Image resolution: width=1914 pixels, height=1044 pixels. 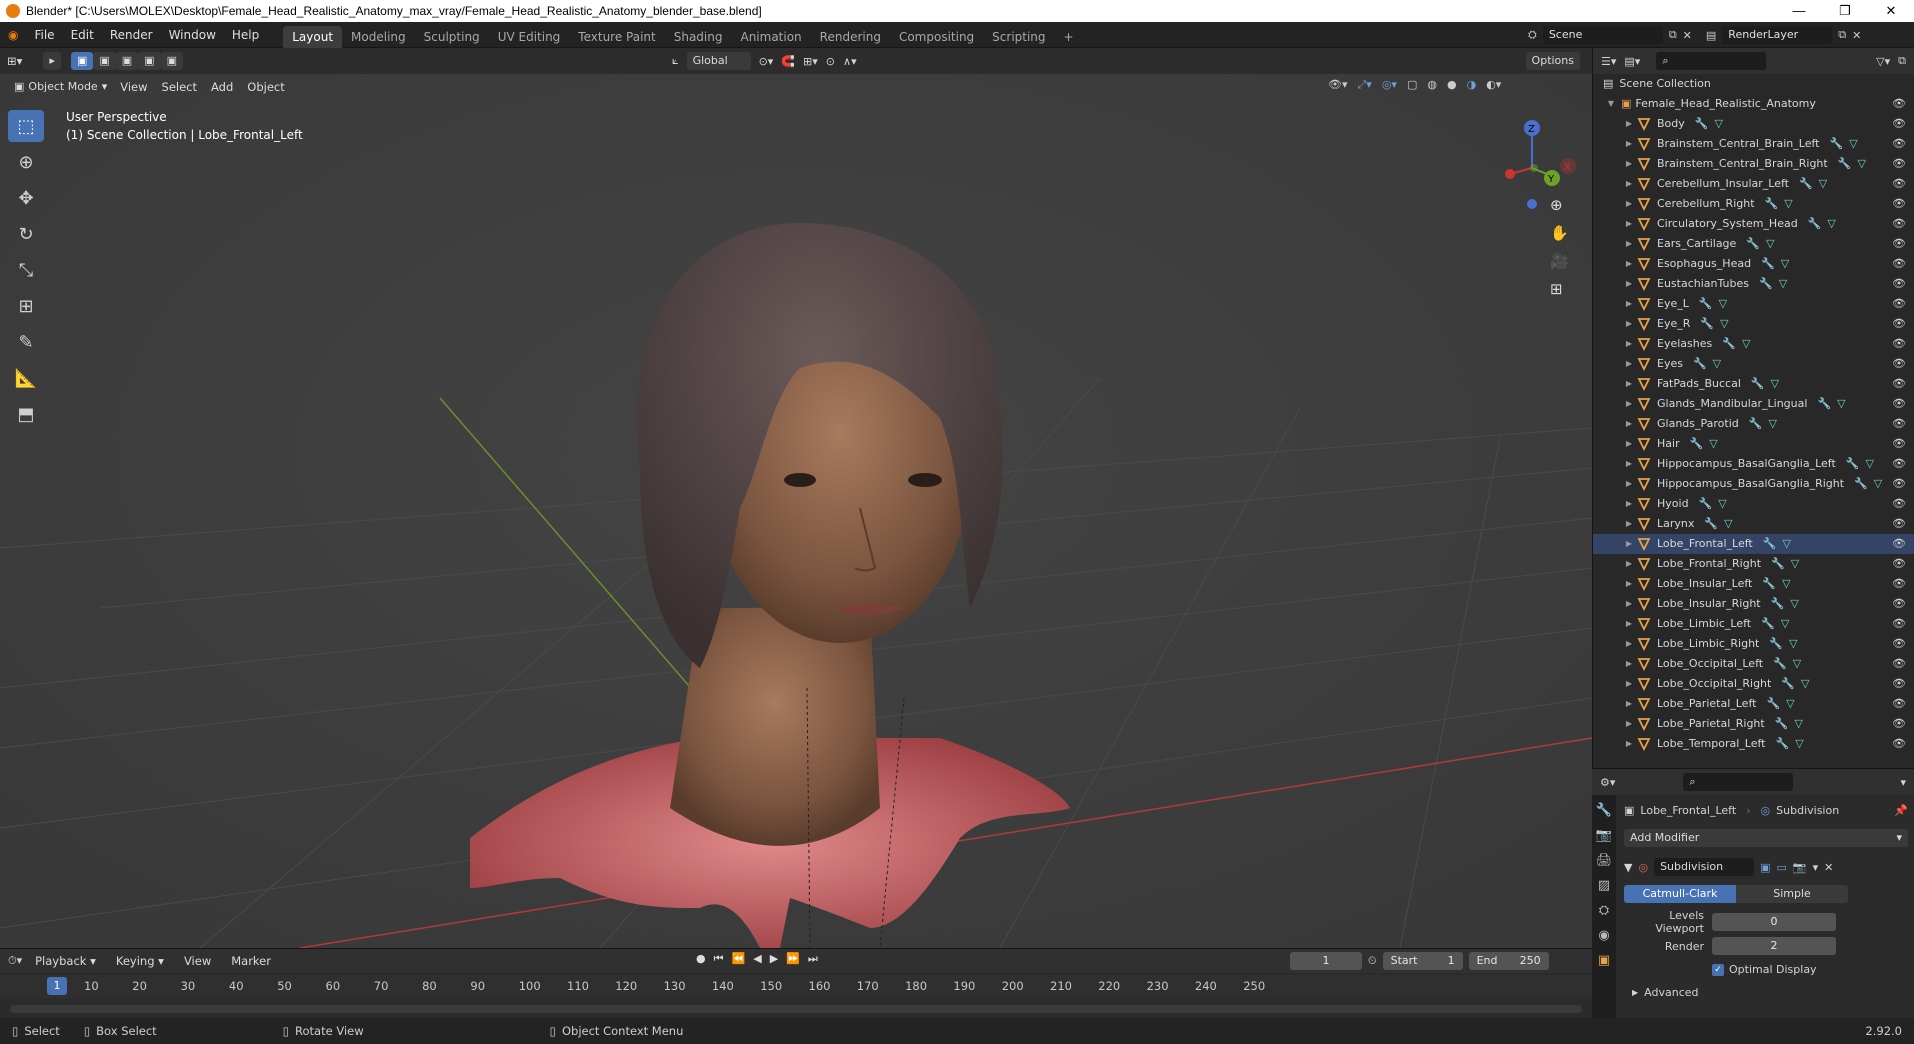 What do you see at coordinates (1604, 835) in the screenshot?
I see `render-tab-icon: 📷` at bounding box center [1604, 835].